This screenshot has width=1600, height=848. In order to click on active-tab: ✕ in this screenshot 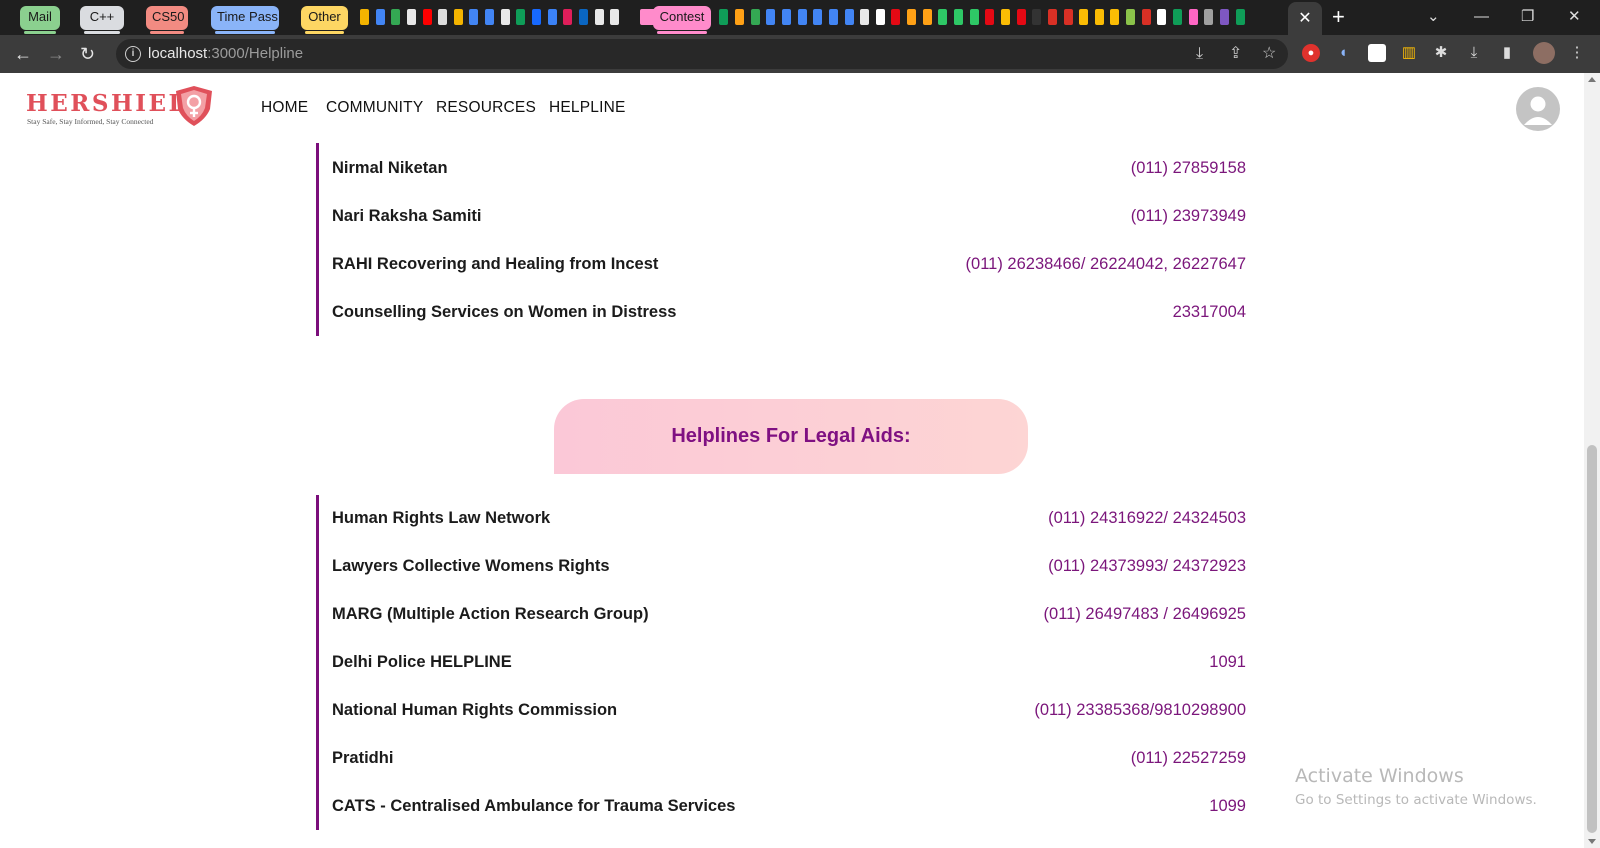, I will do `click(1305, 18)`.